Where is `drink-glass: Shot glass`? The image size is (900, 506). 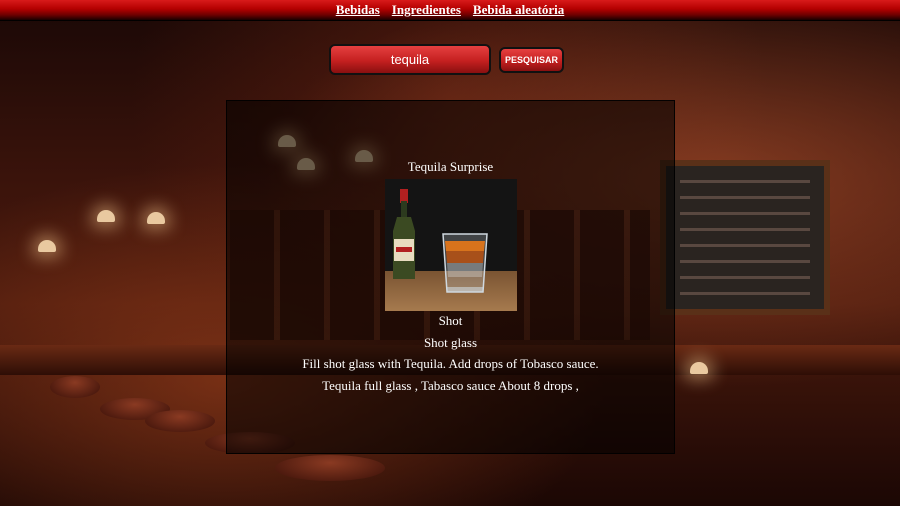 drink-glass: Shot glass is located at coordinates (450, 342).